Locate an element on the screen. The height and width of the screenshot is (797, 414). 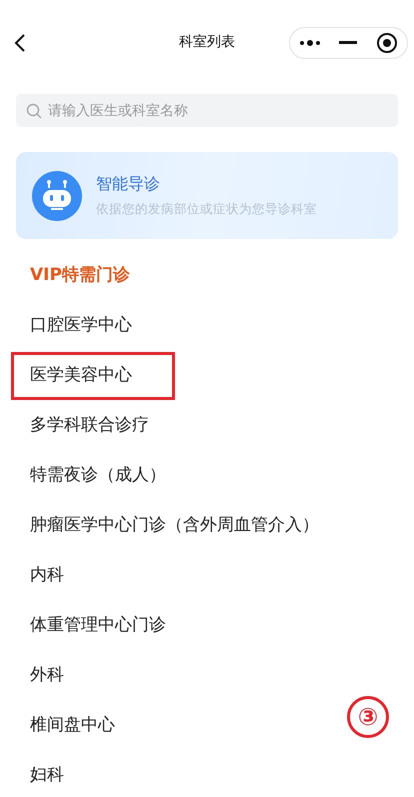
department-item: 内科 is located at coordinates (47, 576).